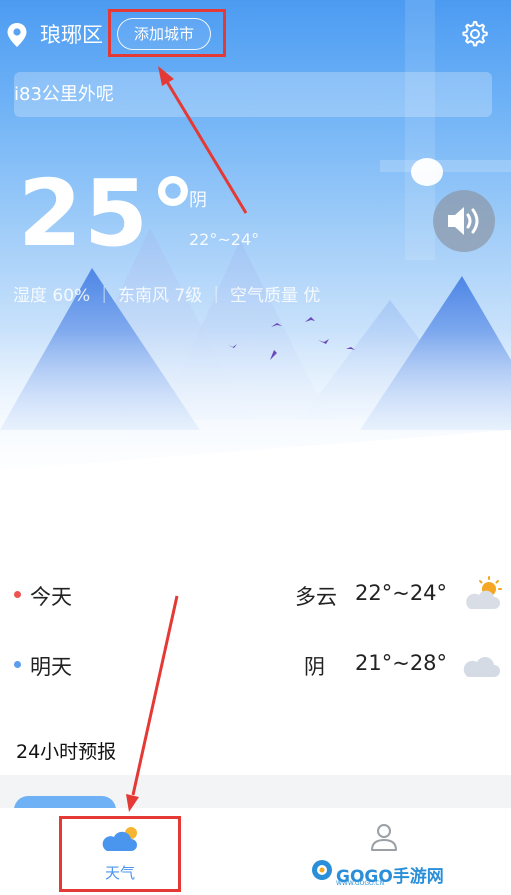  I want to click on hourly-forecast-title: 24小时预报, so click(66, 752).